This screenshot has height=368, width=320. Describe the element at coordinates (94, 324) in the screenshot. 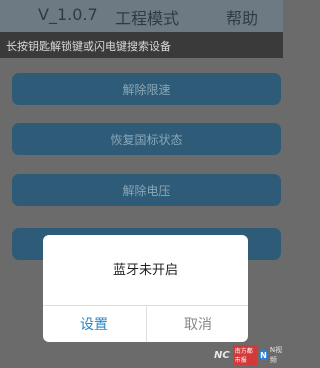

I see `settings-button: 设置` at that location.